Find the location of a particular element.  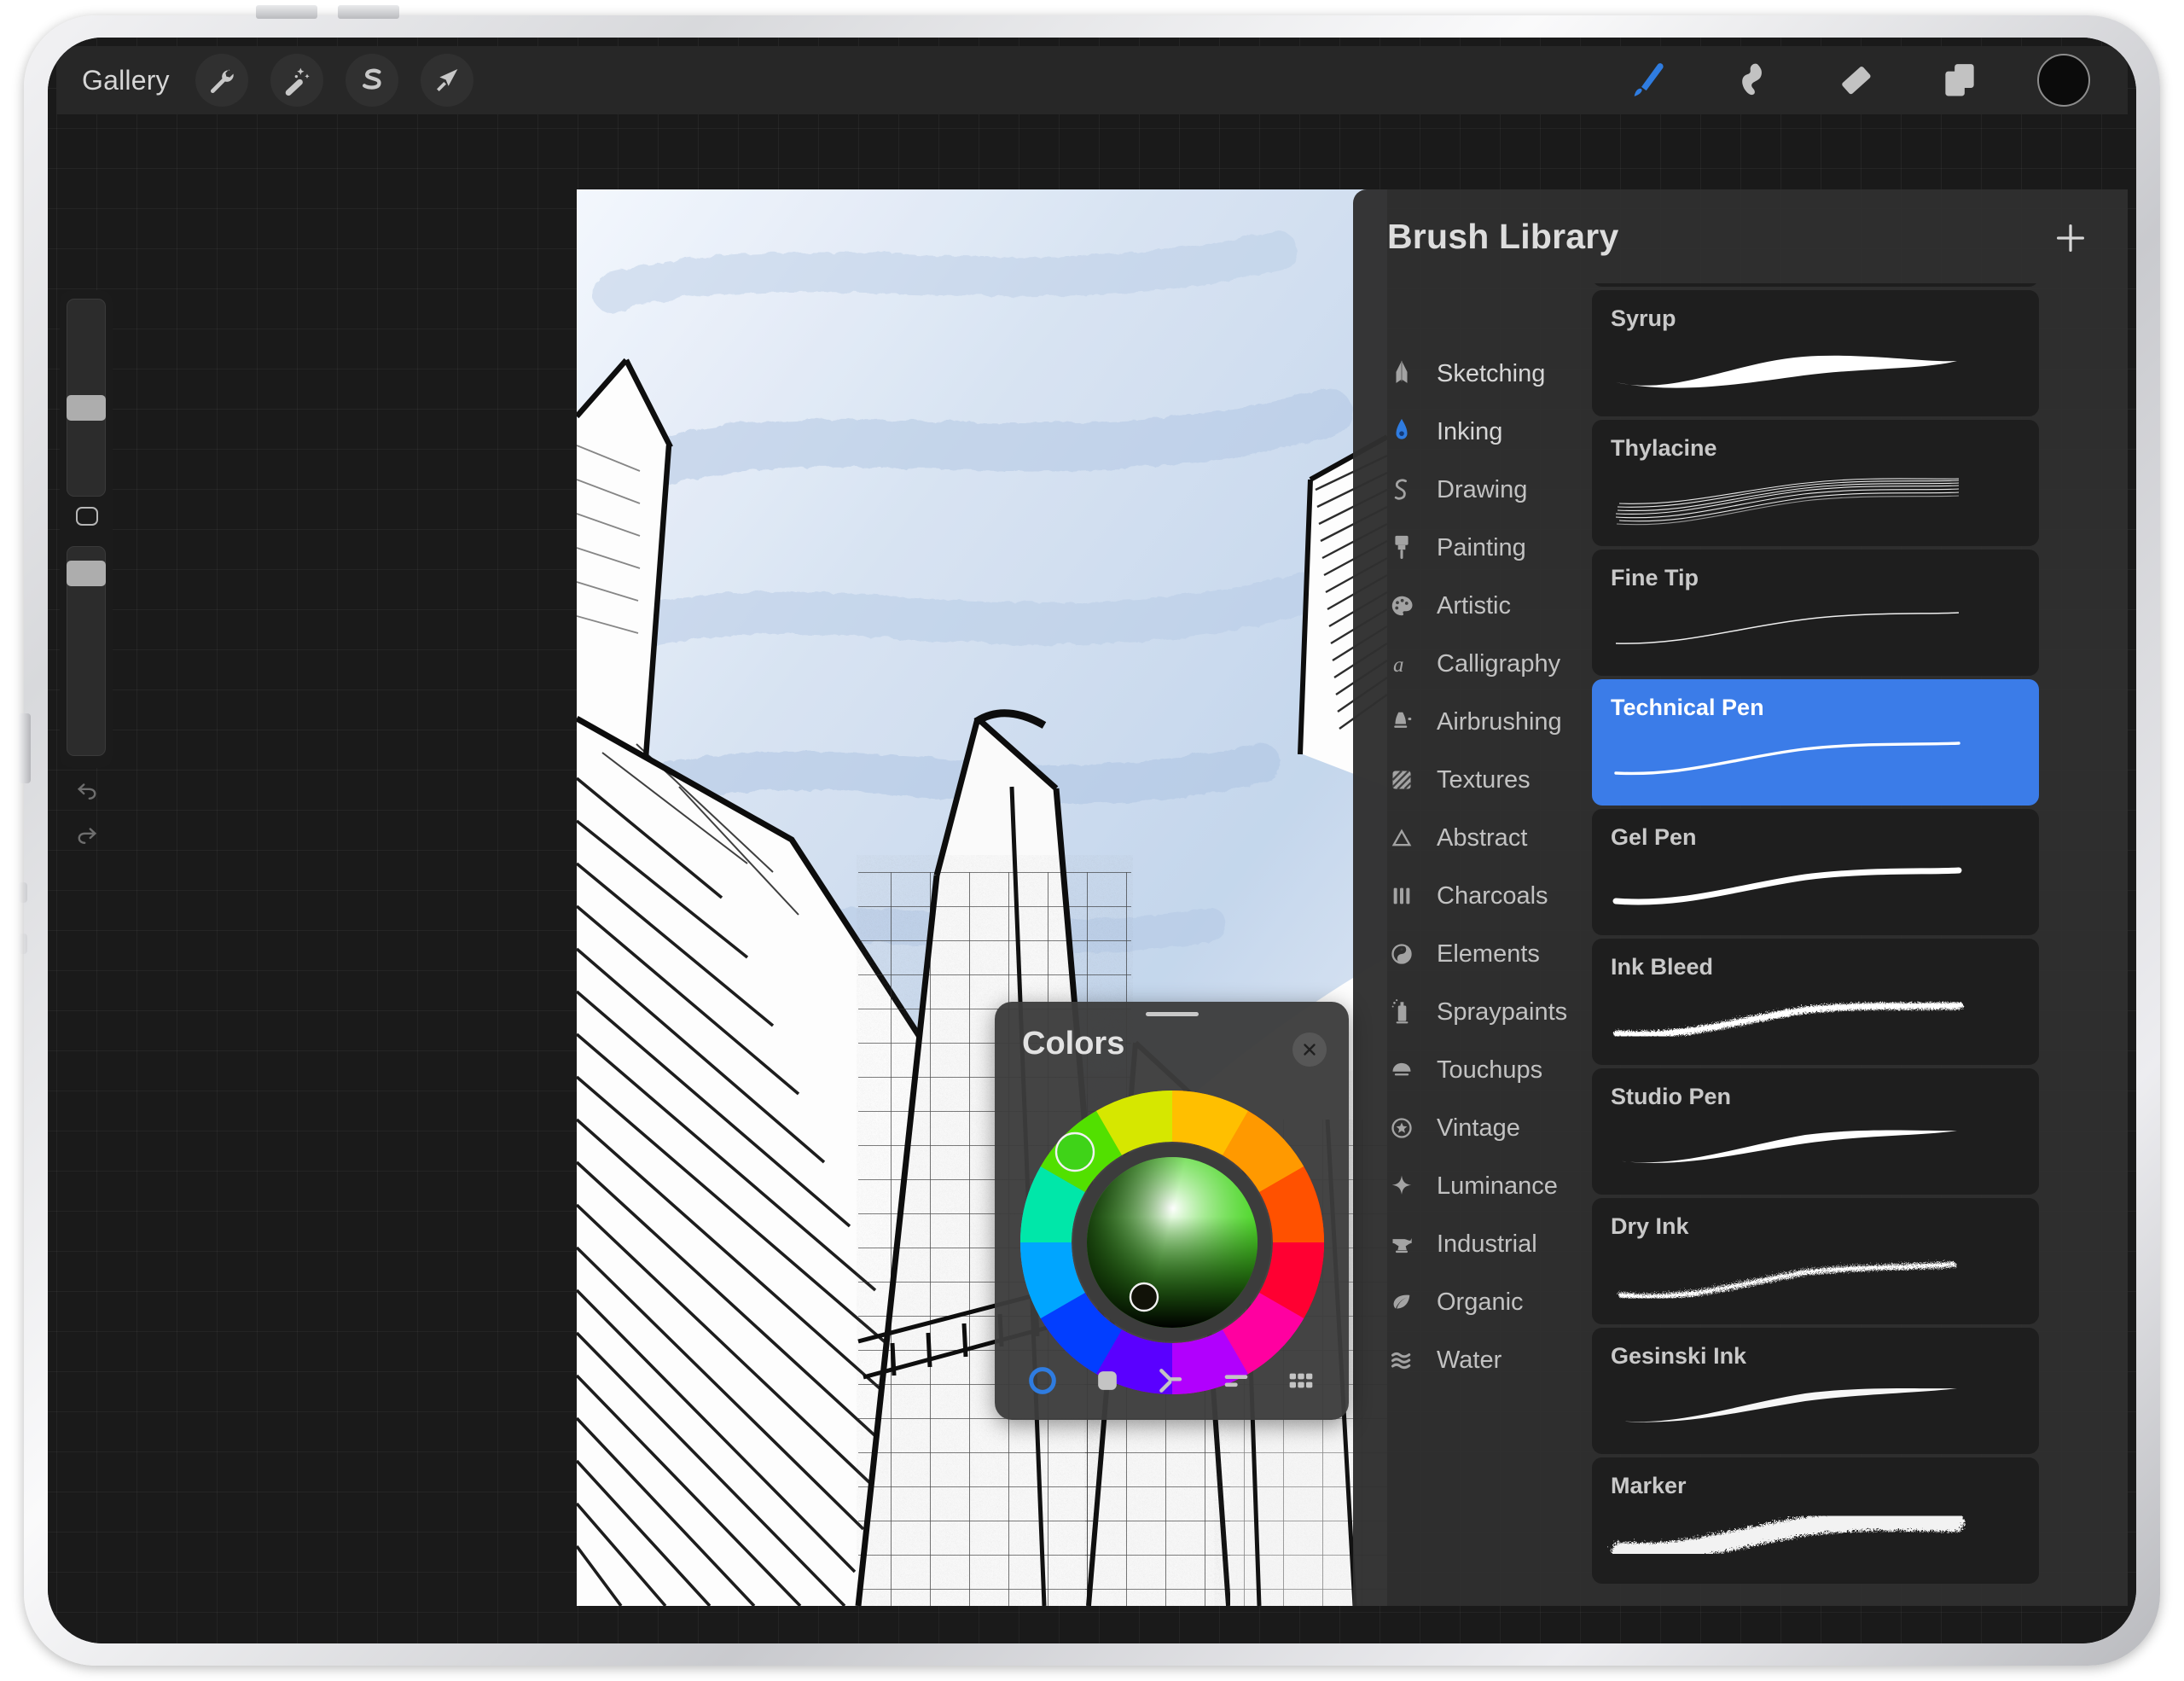

adjustments-wand-icon is located at coordinates (296, 80).